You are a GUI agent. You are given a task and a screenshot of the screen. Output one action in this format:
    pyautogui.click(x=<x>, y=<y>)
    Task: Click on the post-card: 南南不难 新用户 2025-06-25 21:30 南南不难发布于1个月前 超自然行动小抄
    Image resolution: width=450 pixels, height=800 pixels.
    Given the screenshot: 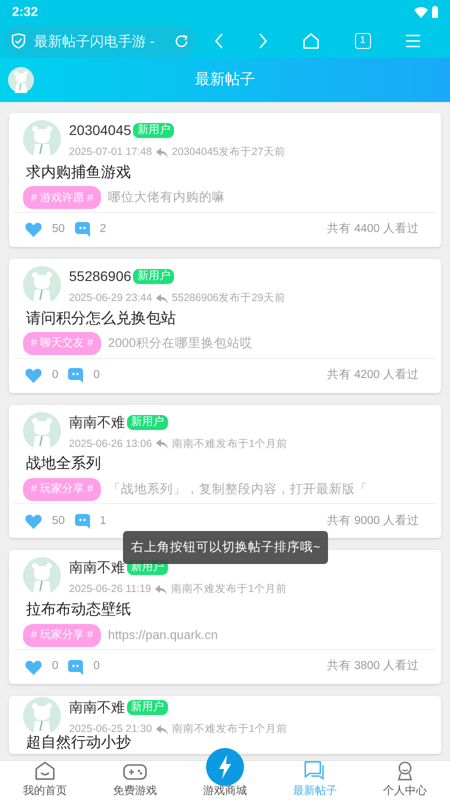 What is the action you would take?
    pyautogui.click(x=225, y=725)
    